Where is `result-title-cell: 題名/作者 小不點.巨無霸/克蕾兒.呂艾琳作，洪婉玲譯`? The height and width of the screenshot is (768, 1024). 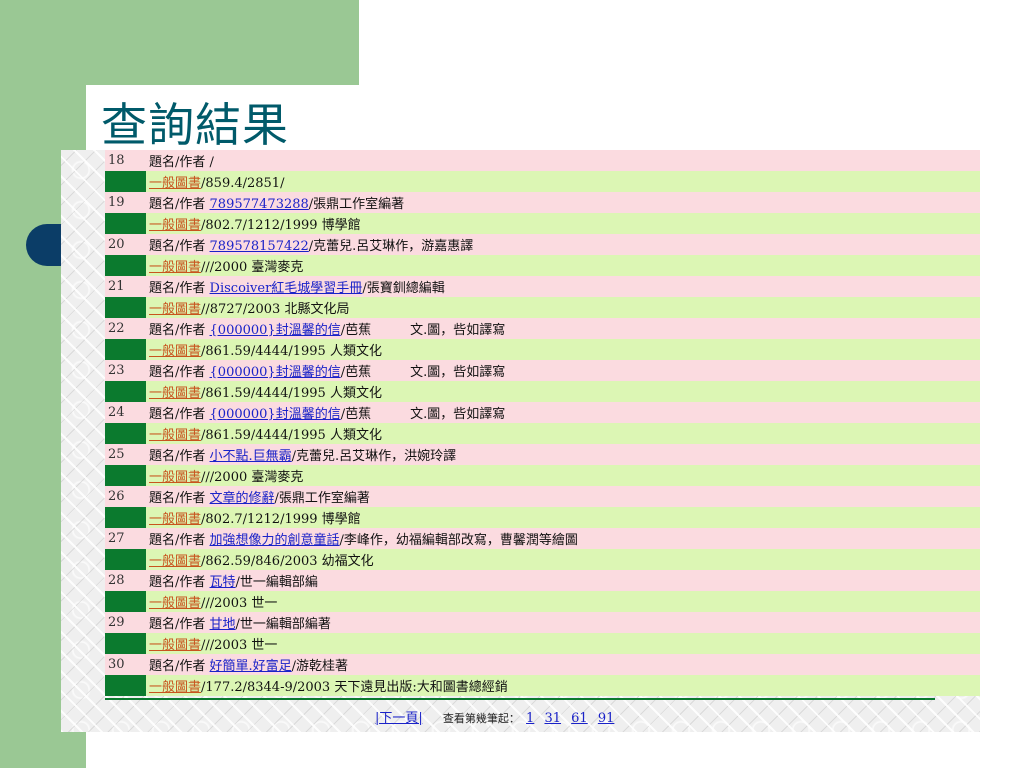 result-title-cell: 題名/作者 小不點.巨無霸/克蕾兒.呂艾琳作，洪婉玲譯 is located at coordinates (563, 454).